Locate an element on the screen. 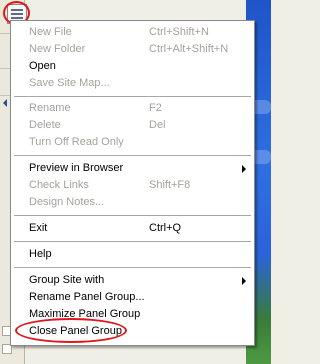  menu-item-exit: Exit Ctrl+Q is located at coordinates (132, 228).